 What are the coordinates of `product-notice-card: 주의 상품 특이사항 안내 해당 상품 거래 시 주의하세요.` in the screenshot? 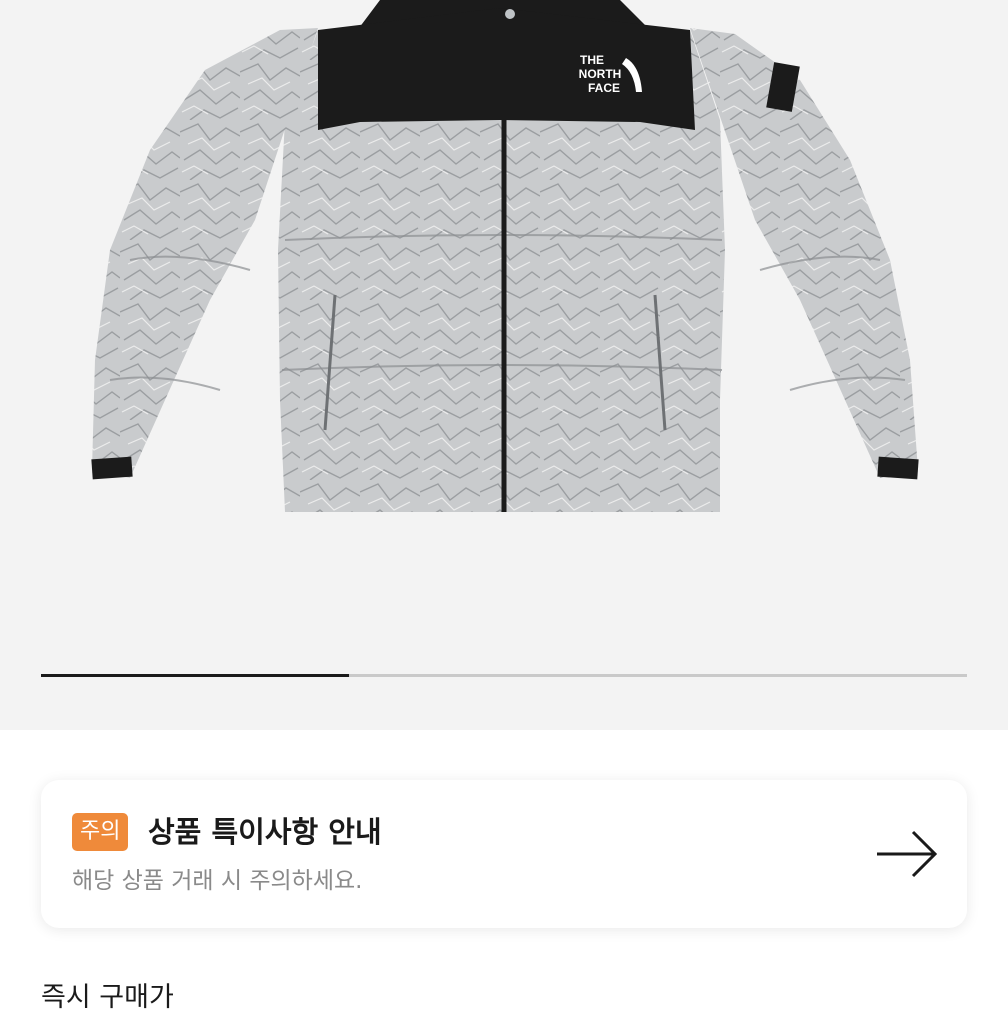 It's located at (504, 854).